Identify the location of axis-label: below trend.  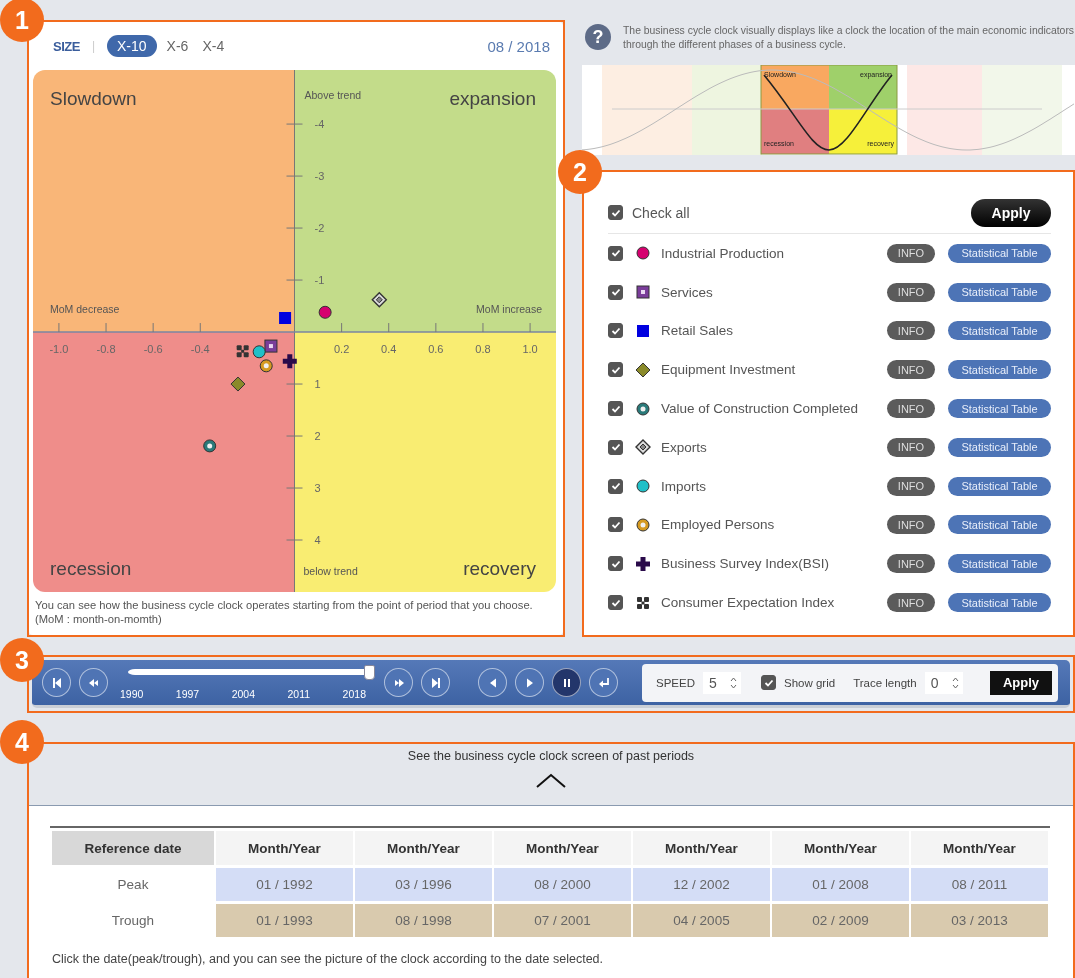
(330, 571).